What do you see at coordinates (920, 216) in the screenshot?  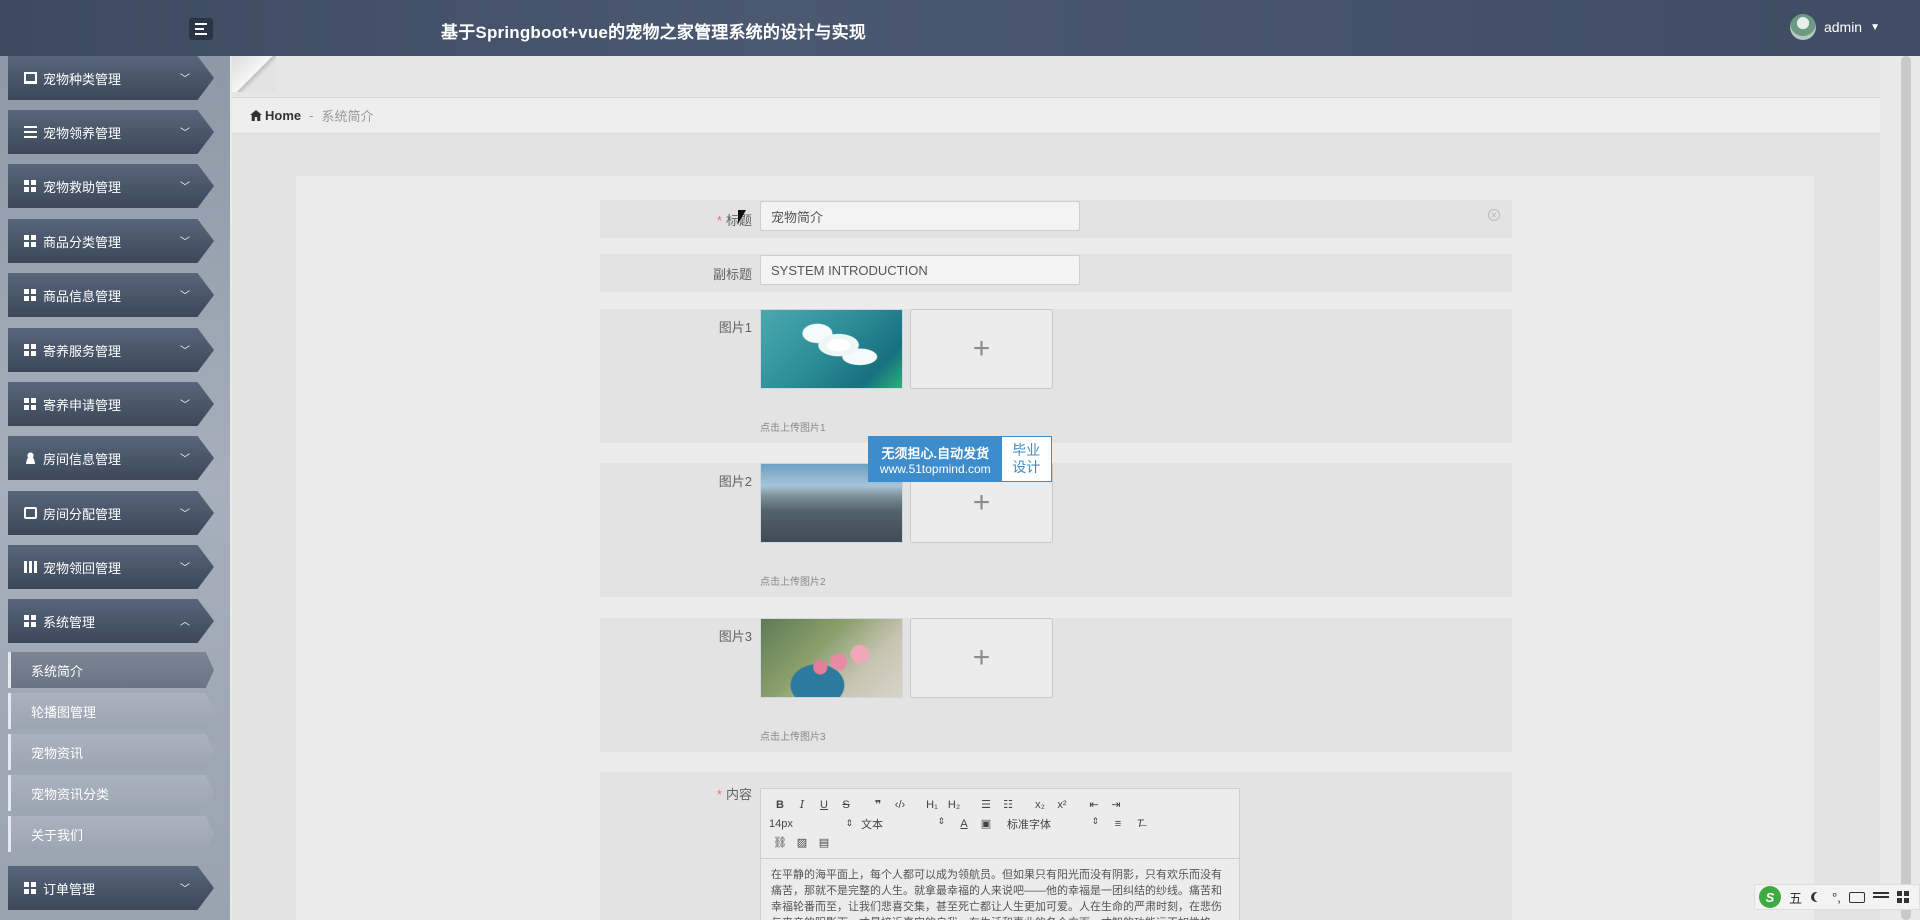 I see `title-input` at bounding box center [920, 216].